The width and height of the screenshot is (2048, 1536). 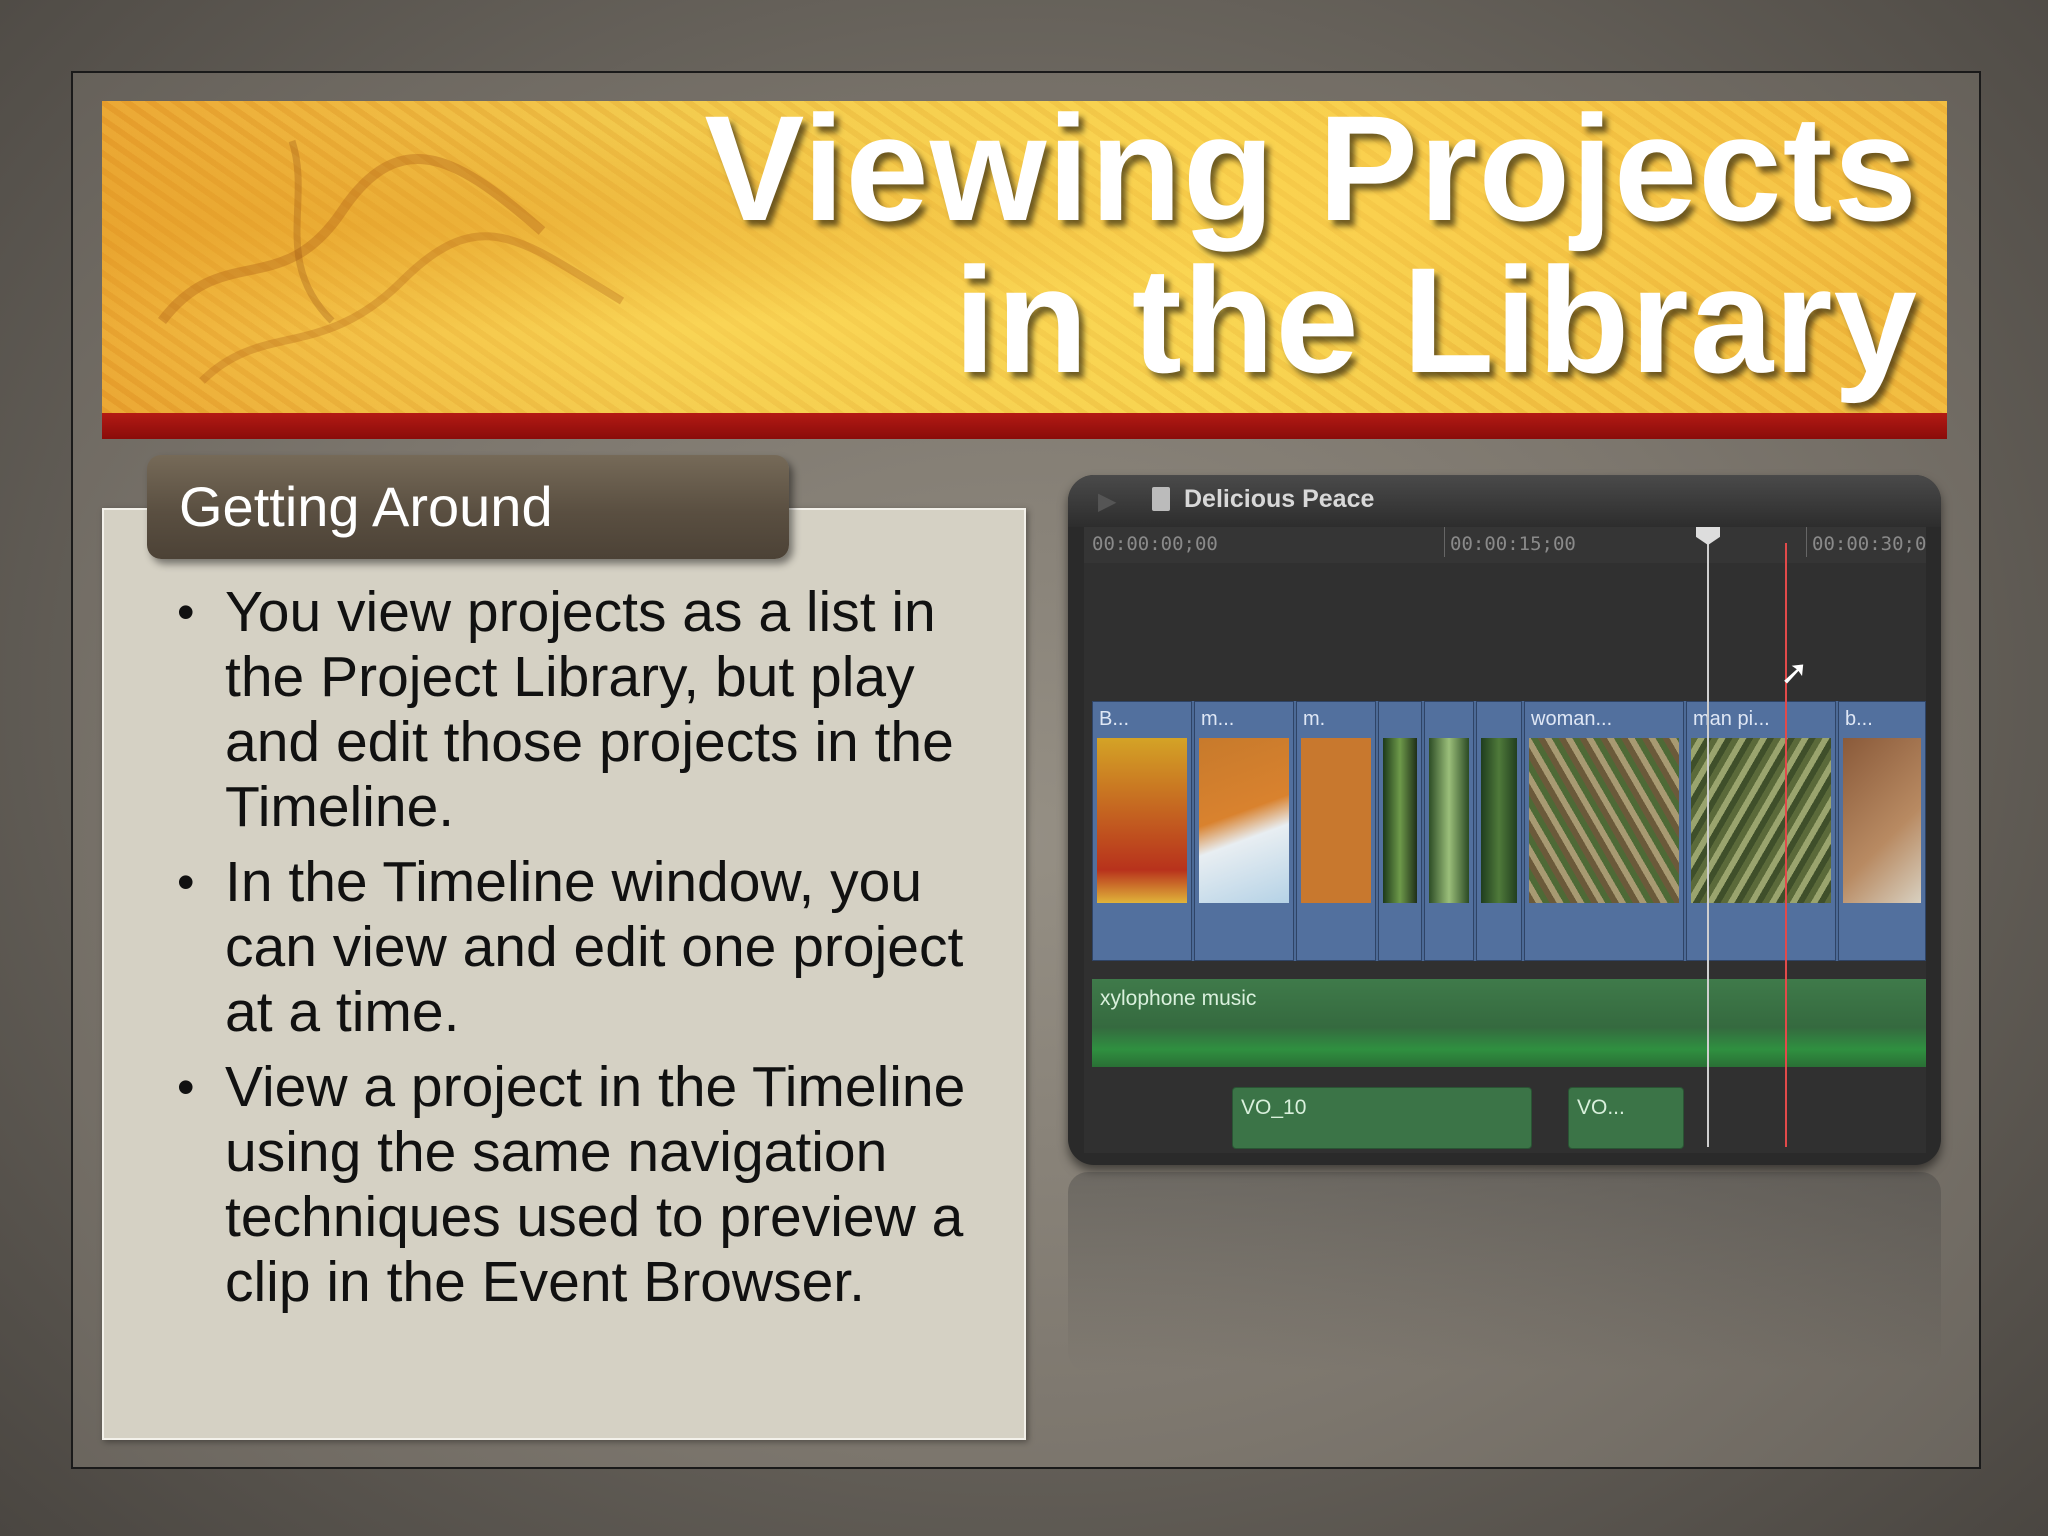 What do you see at coordinates (1504, 501) in the screenshot?
I see `timeline-header: ▶ Delicious Peace` at bounding box center [1504, 501].